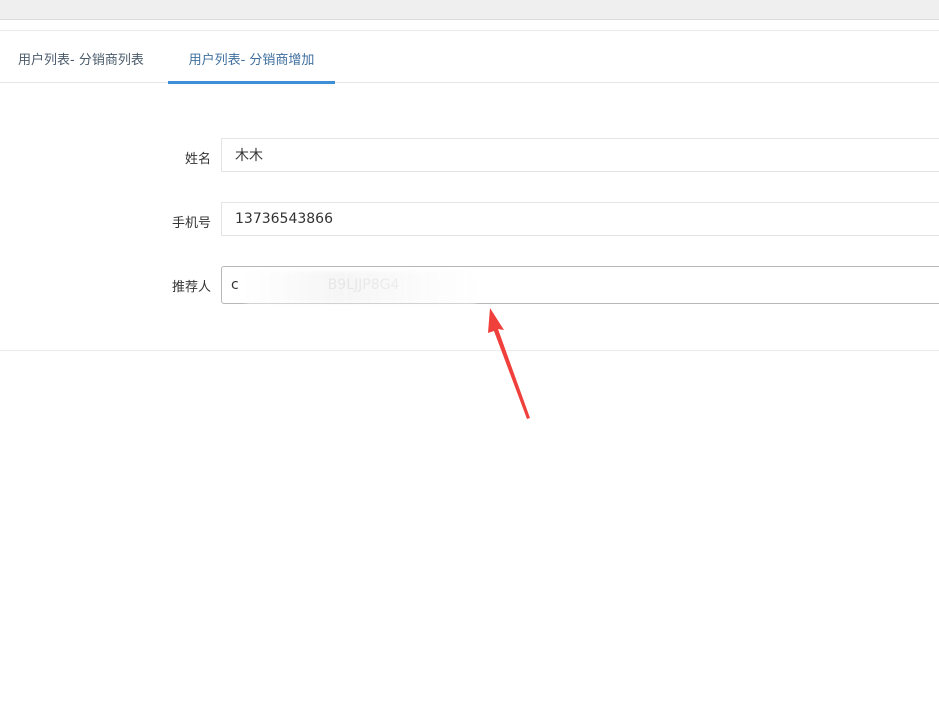 This screenshot has height=707, width=939. What do you see at coordinates (251, 57) in the screenshot?
I see `tab-distributor-add: 用户列表- 分销商增加` at bounding box center [251, 57].